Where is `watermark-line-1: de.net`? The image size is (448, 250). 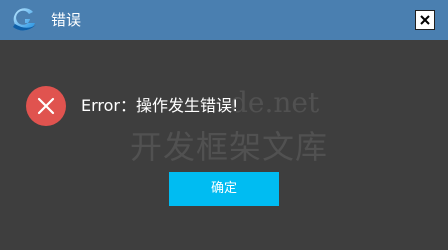 watermark-line-1: de.net is located at coordinates (275, 102).